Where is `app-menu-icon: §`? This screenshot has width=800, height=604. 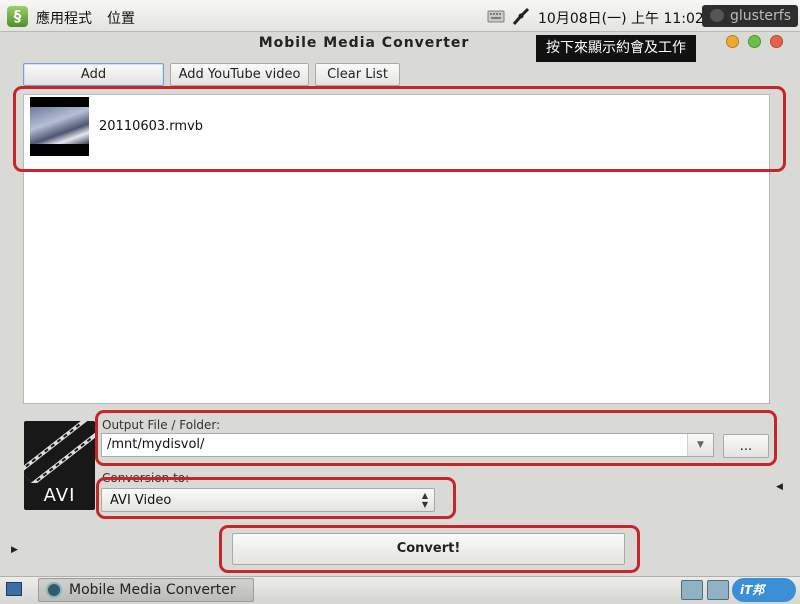 app-menu-icon: § is located at coordinates (17, 16).